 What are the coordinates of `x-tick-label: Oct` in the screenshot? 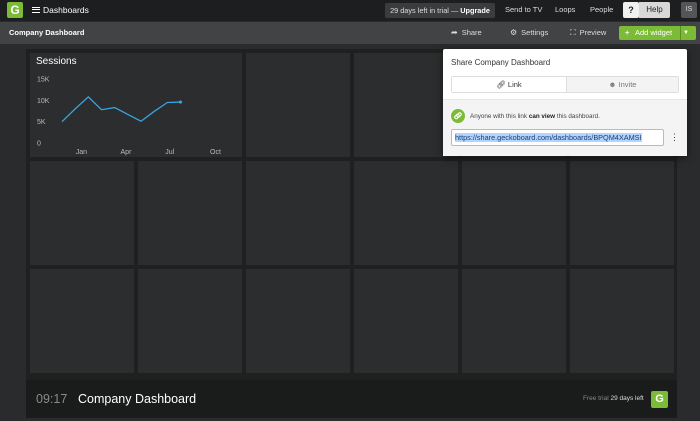 It's located at (215, 152).